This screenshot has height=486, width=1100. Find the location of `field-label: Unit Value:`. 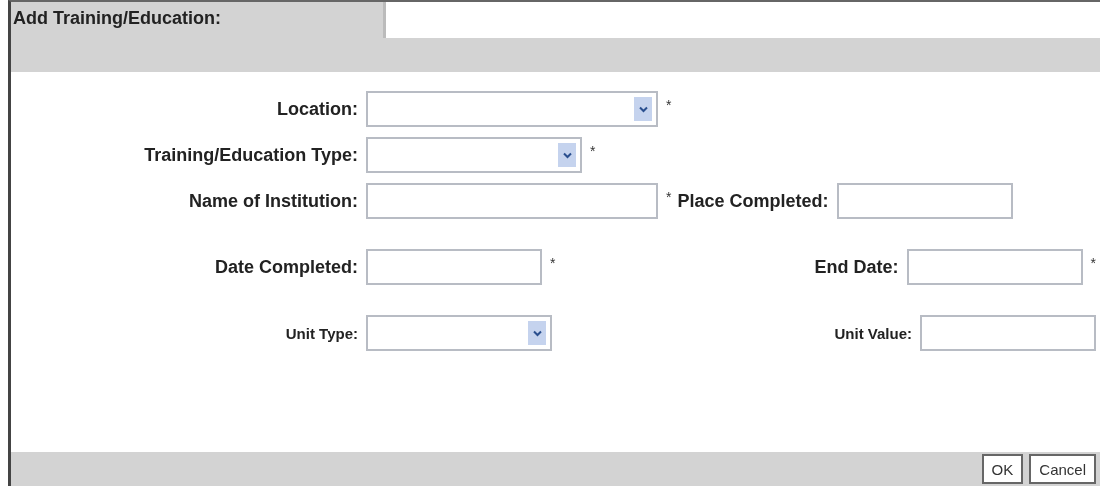

field-label: Unit Value: is located at coordinates (873, 333).